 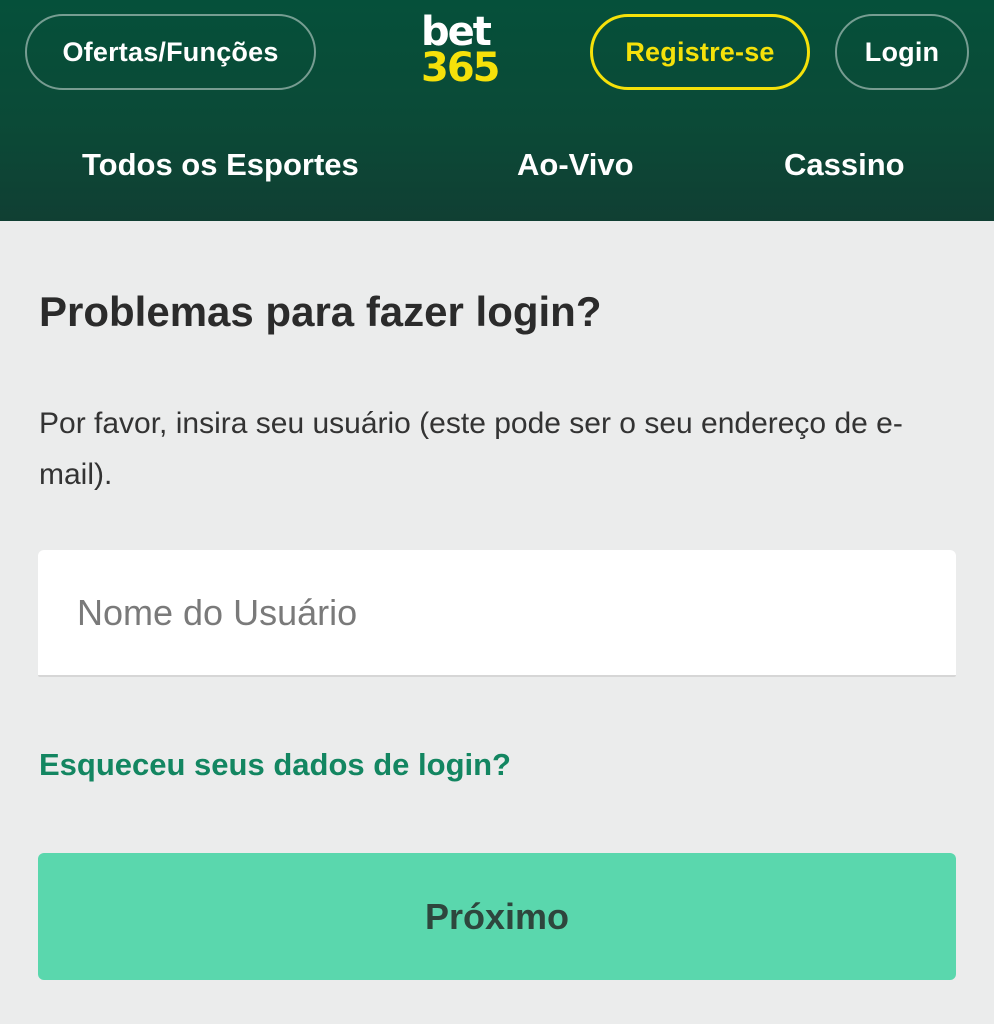 What do you see at coordinates (575, 165) in the screenshot?
I see `nav-live: Ao-Vivo` at bounding box center [575, 165].